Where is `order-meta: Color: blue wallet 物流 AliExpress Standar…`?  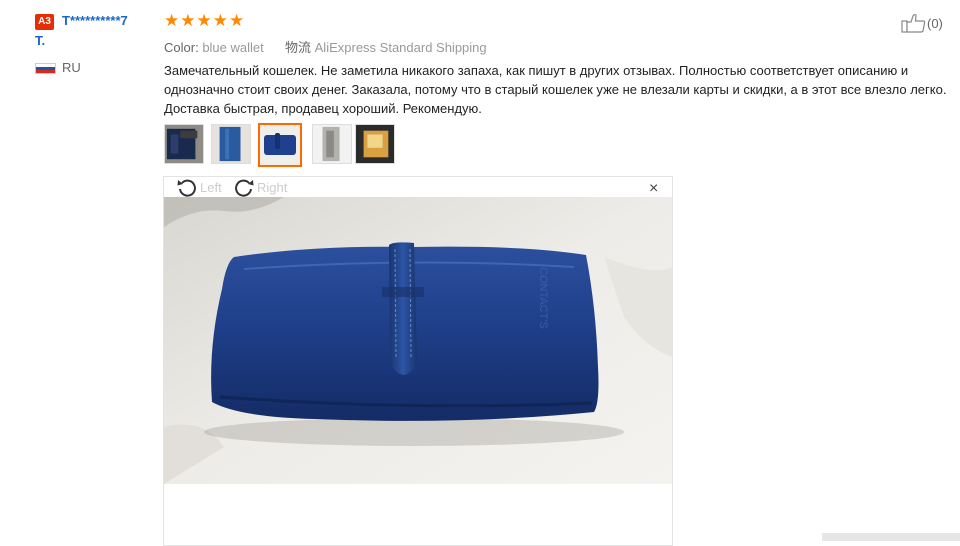 order-meta: Color: blue wallet 物流 AliExpress Standar… is located at coordinates (325, 46).